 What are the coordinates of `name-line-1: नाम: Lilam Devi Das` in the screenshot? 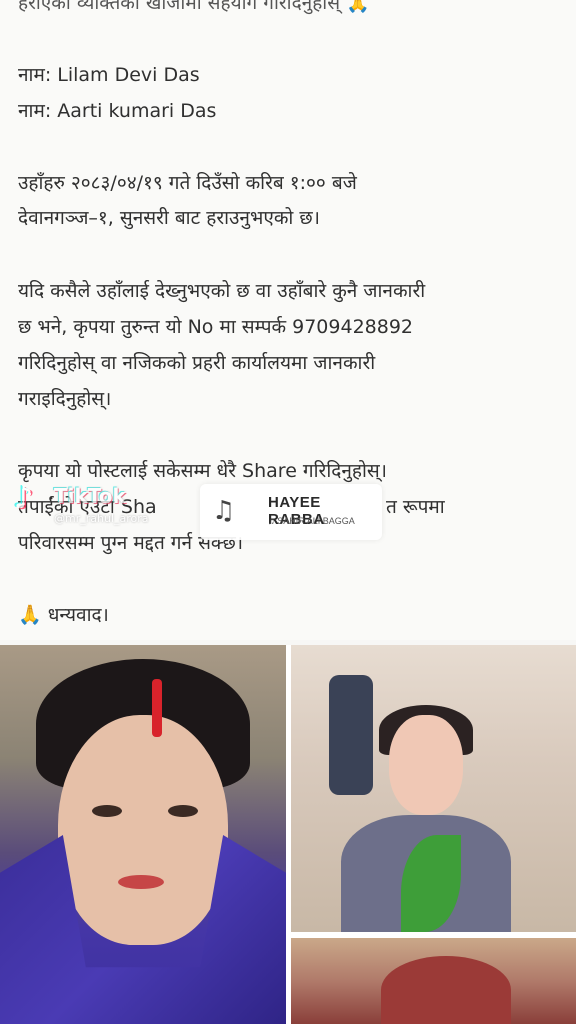 It's located at (109, 75).